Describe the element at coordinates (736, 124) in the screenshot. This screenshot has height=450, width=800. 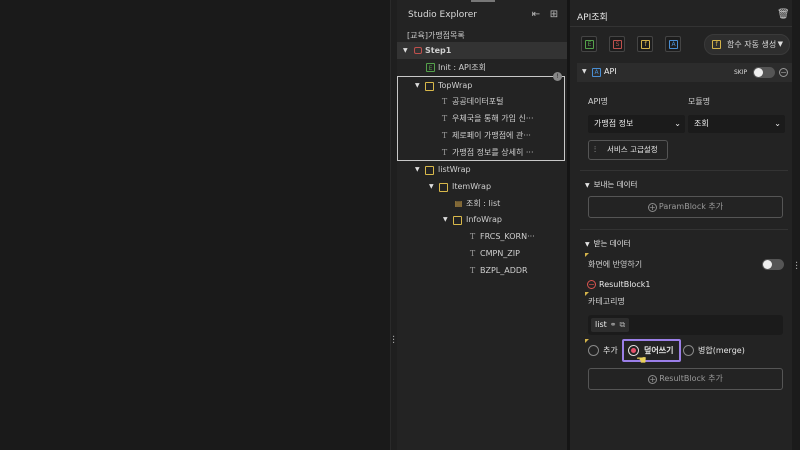
I see `module-name-select: 조회 ⌄` at that location.